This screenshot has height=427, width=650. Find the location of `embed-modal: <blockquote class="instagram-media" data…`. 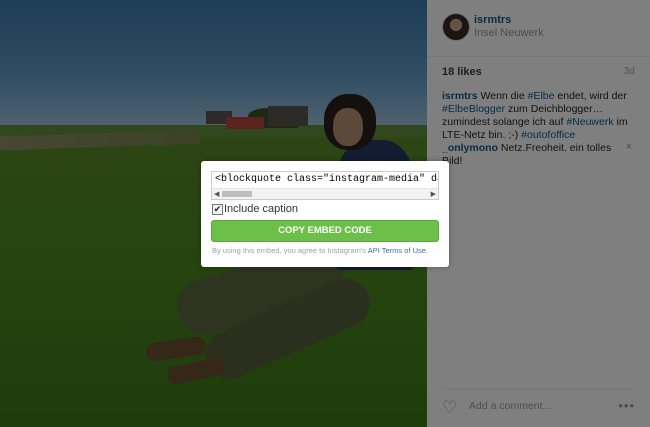

embed-modal: <blockquote class="instagram-media" data… is located at coordinates (325, 214).